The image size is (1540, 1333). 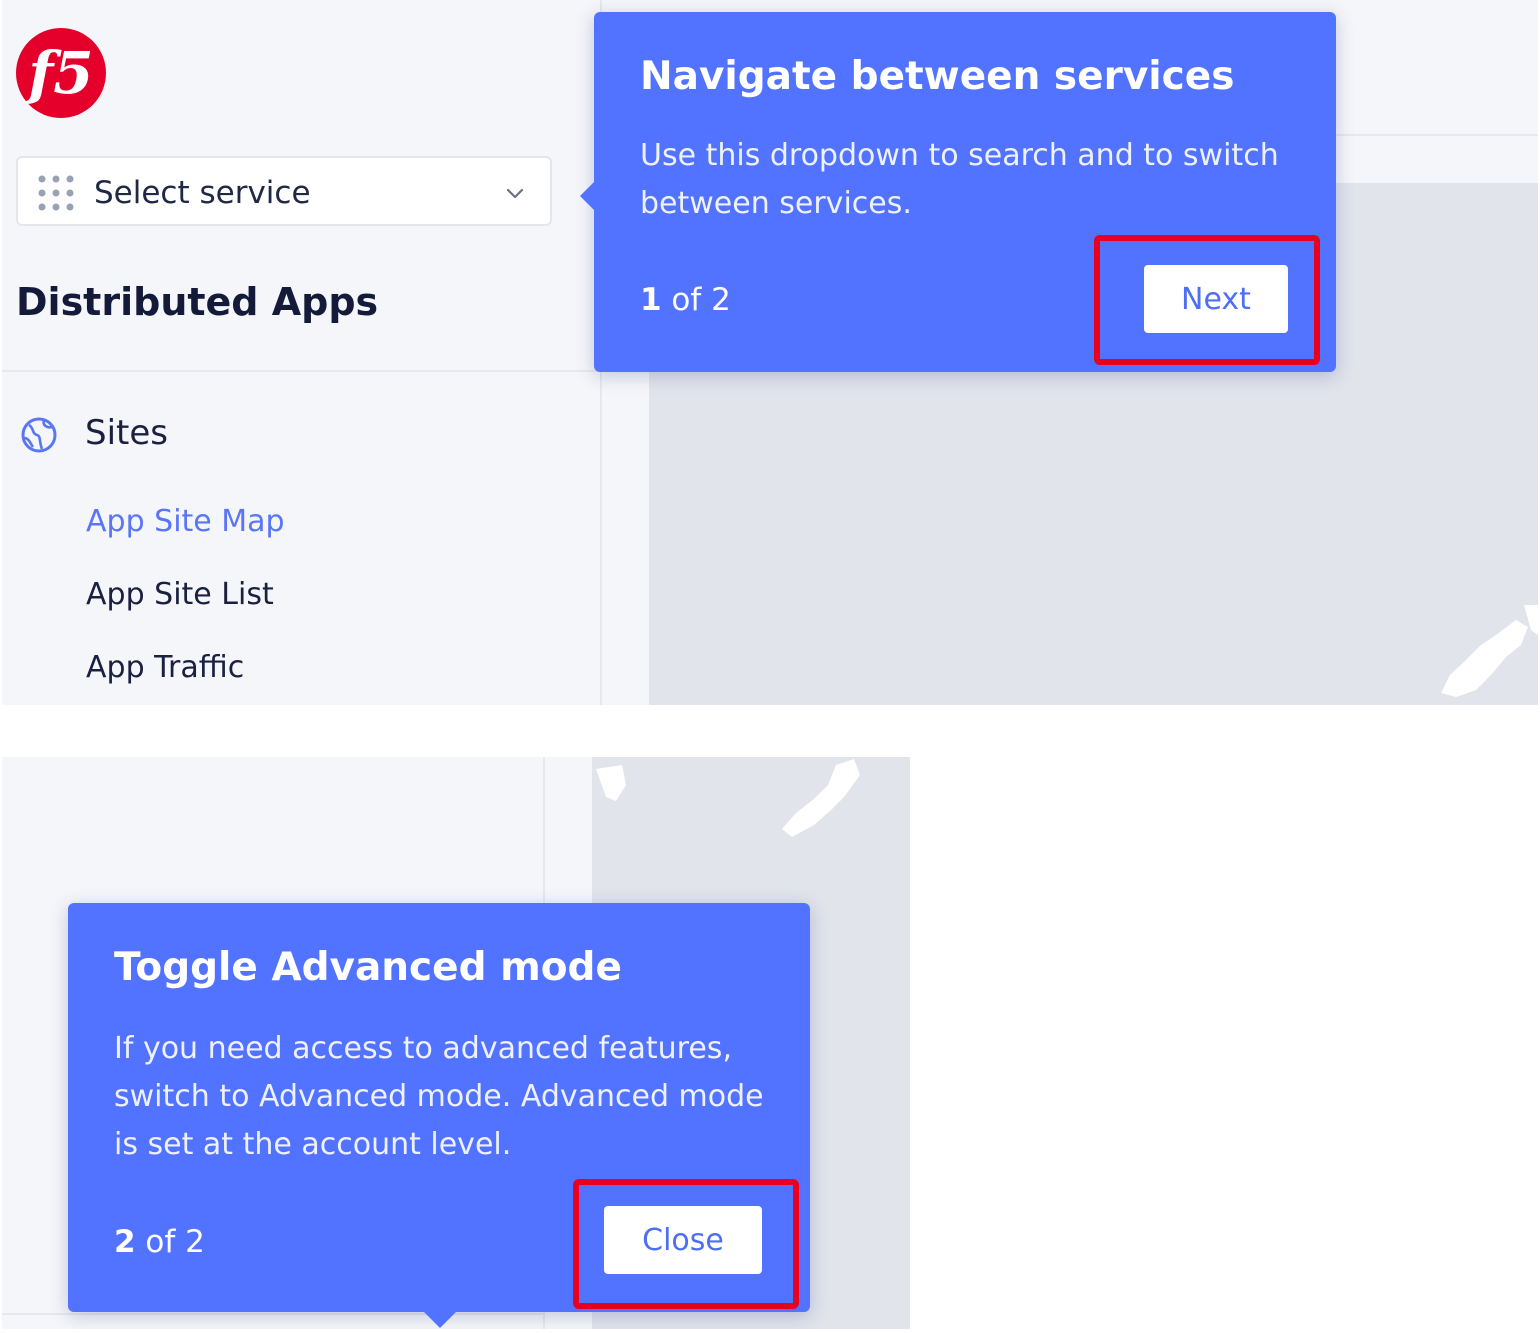 I want to click on grid-dots-icon, so click(x=56, y=193).